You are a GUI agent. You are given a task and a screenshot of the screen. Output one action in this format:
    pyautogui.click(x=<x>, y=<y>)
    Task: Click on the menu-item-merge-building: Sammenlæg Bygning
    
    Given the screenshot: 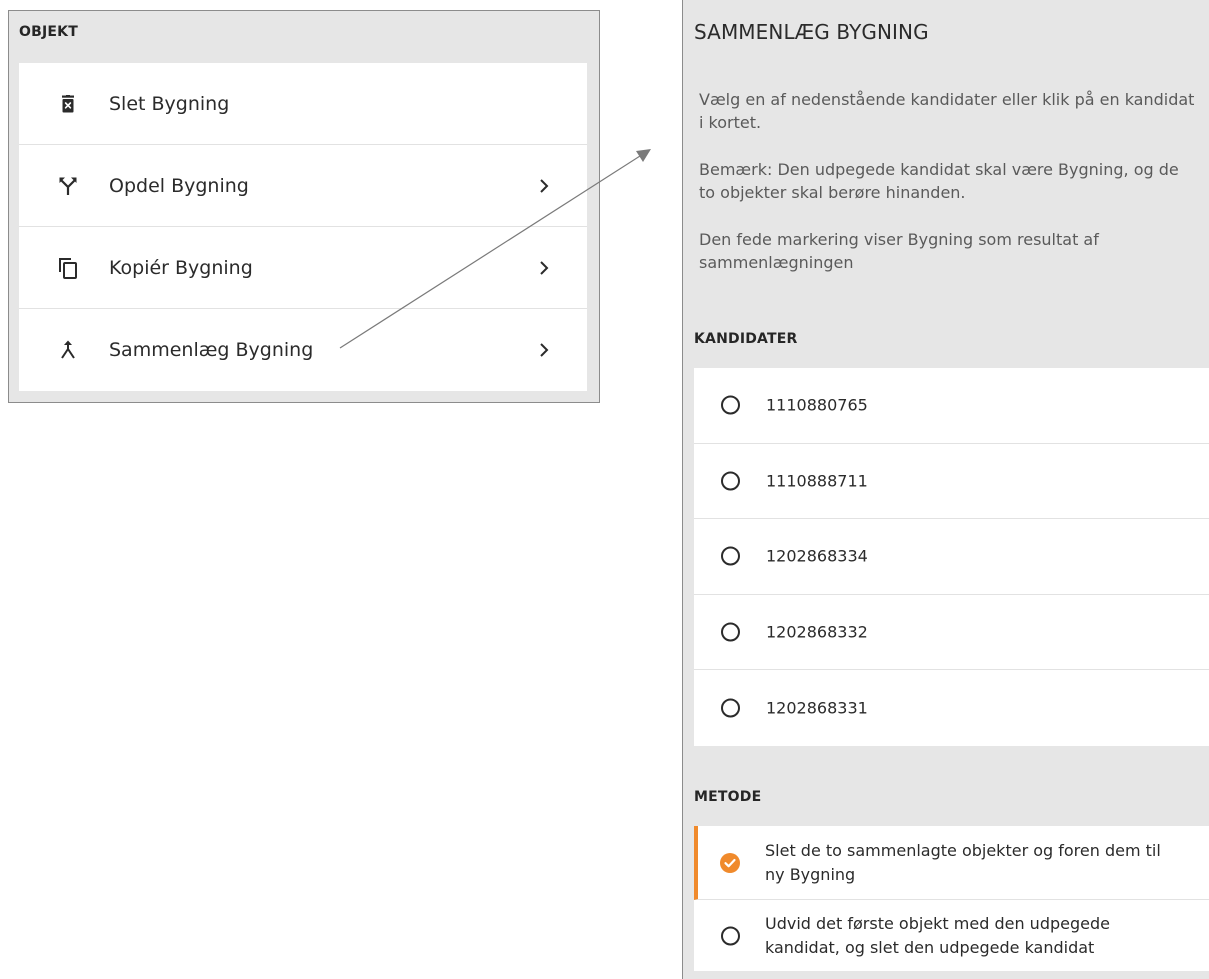 What is the action you would take?
    pyautogui.click(x=303, y=350)
    